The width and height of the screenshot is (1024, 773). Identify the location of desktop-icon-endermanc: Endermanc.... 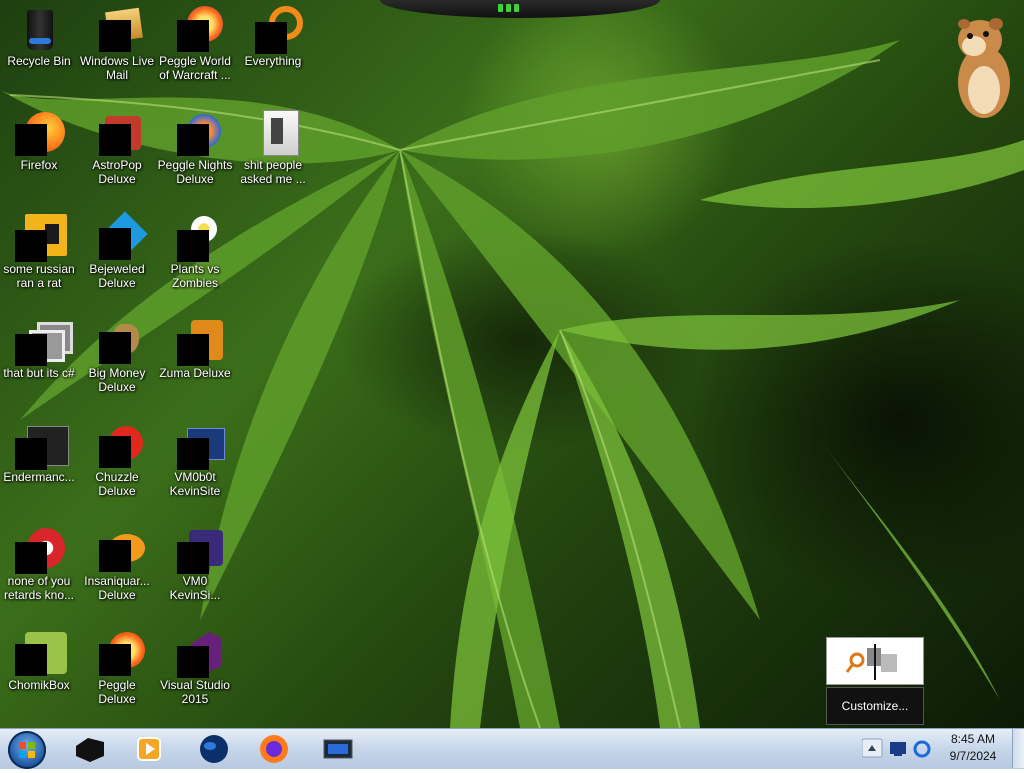
(39, 452).